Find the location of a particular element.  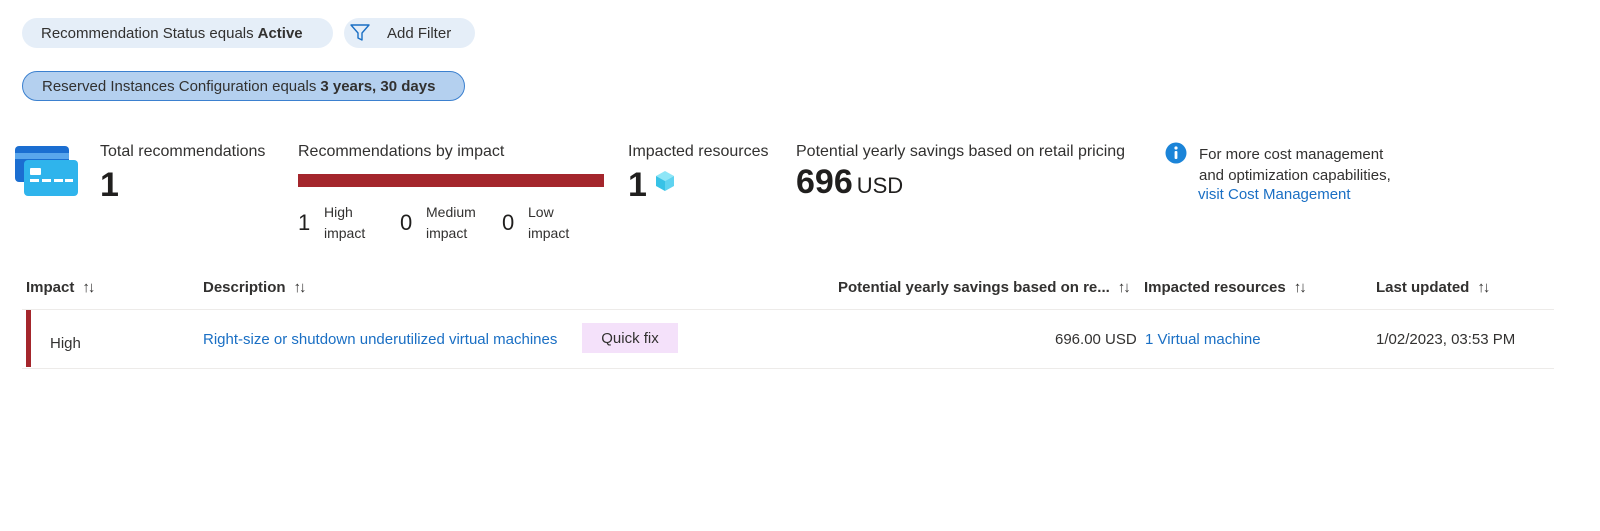

filter-ri-value: 3 years, 30 days is located at coordinates (378, 86).